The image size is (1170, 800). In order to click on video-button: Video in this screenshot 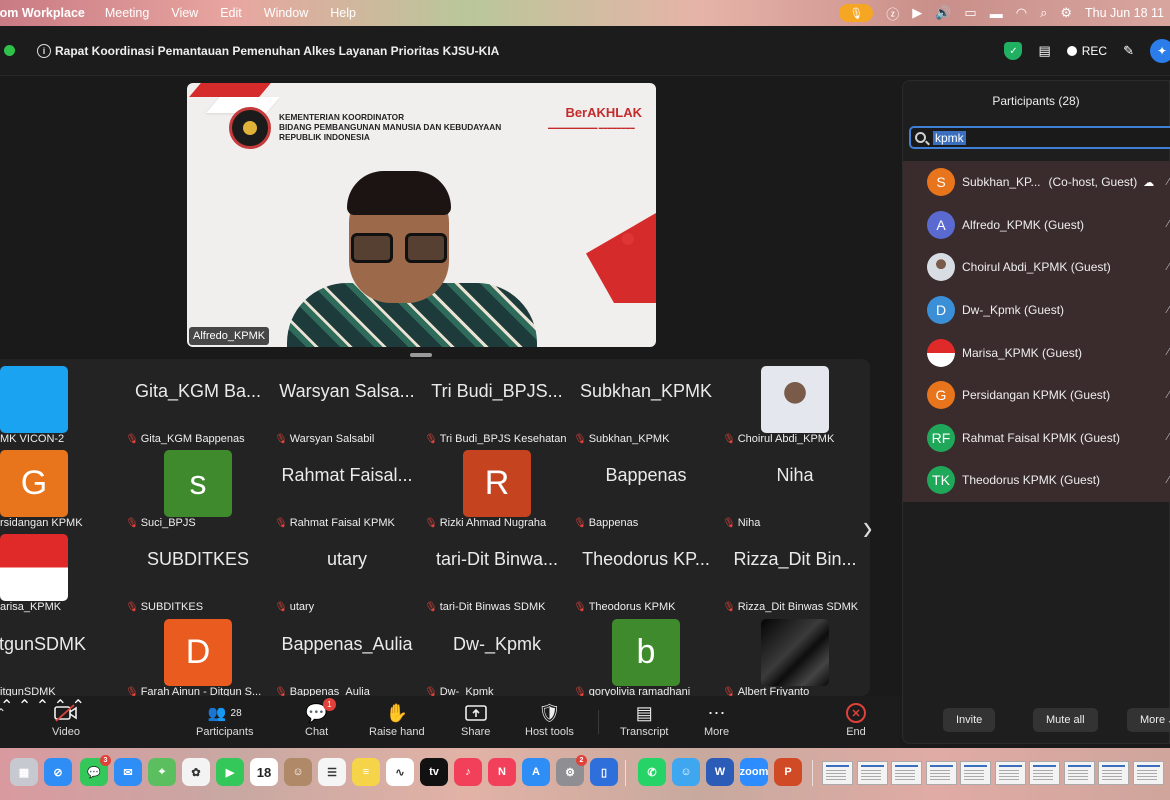, I will do `click(66, 719)`.